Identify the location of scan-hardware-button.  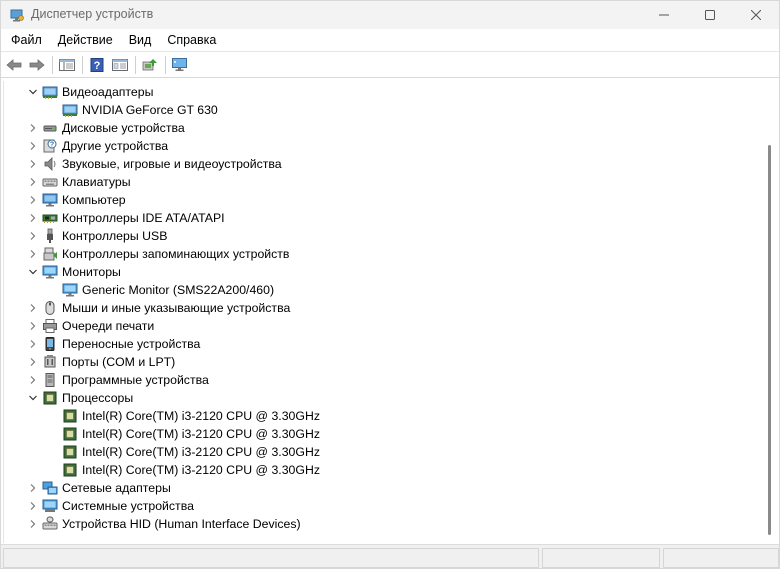
(180, 65).